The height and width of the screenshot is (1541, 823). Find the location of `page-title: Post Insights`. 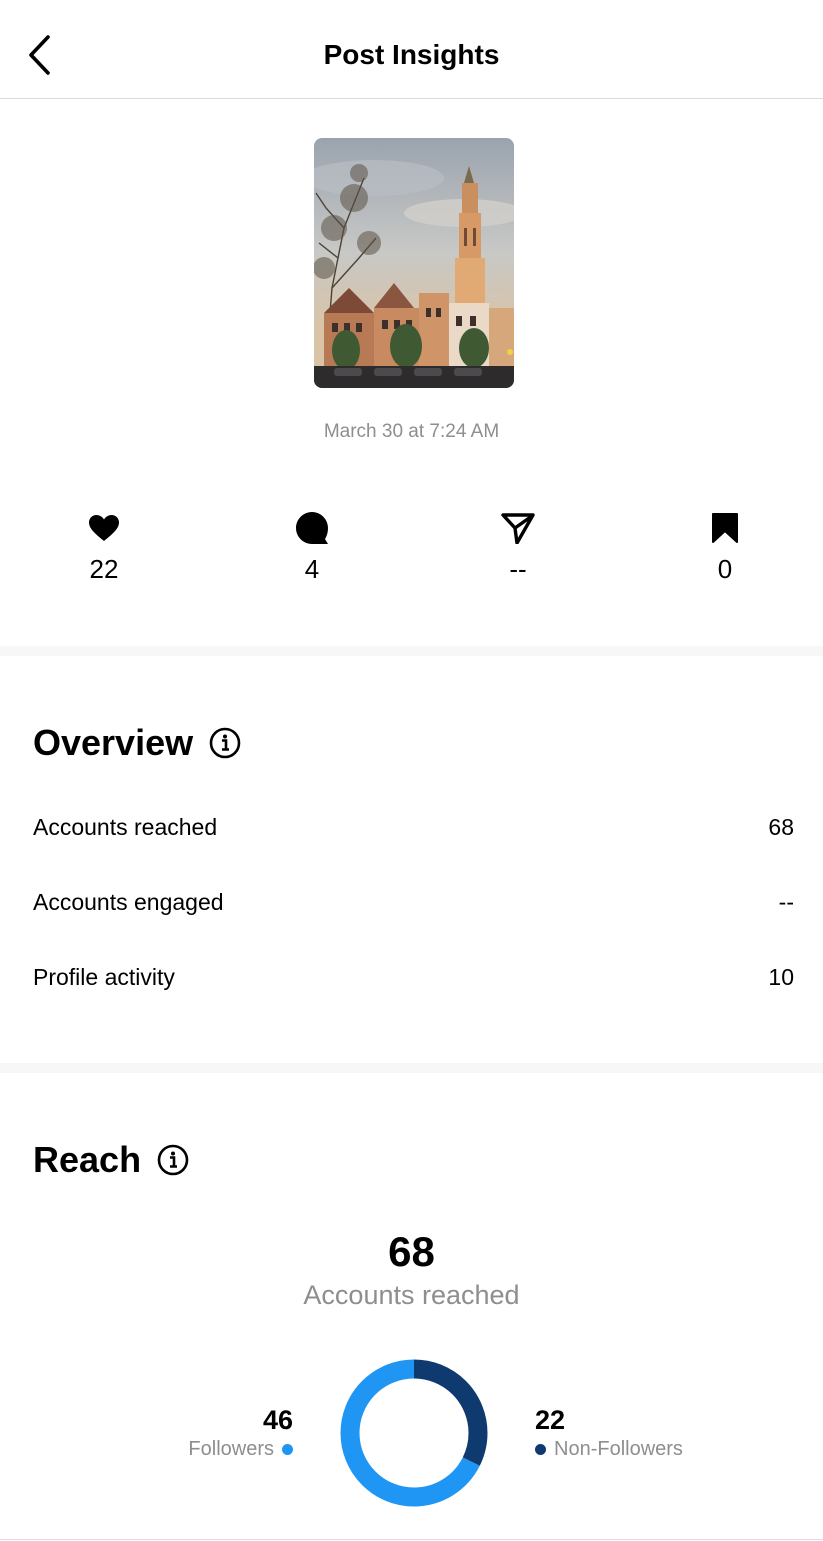

page-title: Post Insights is located at coordinates (411, 54).